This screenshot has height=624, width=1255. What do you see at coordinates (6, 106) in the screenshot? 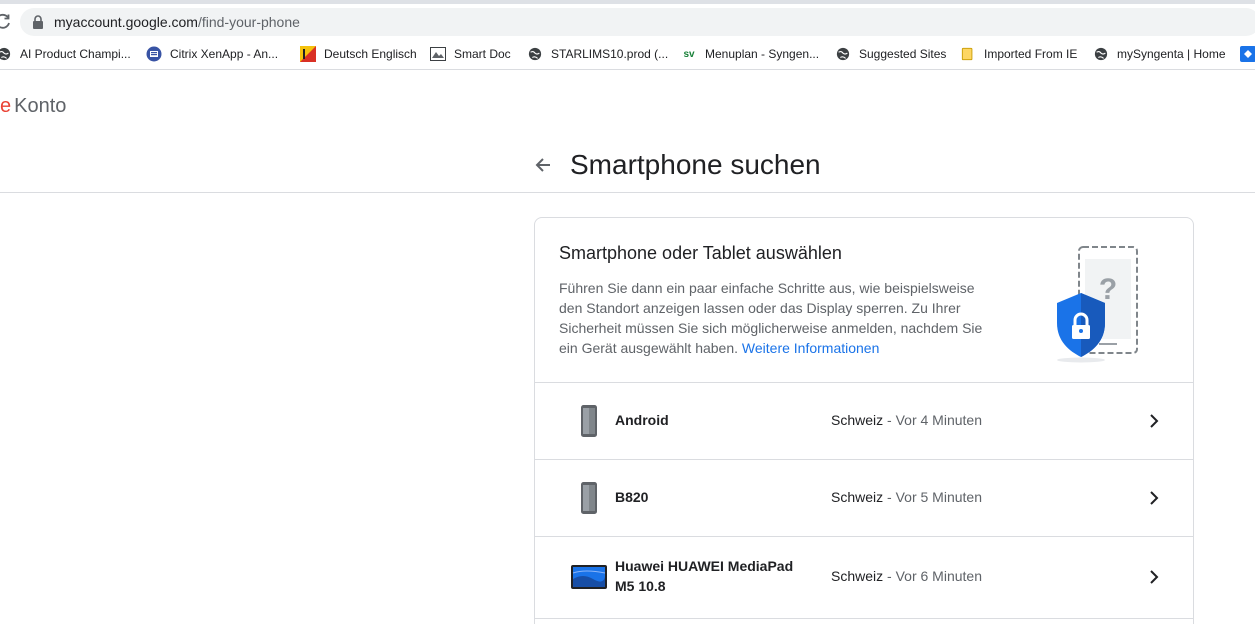
I see `brand-fragment: e` at bounding box center [6, 106].